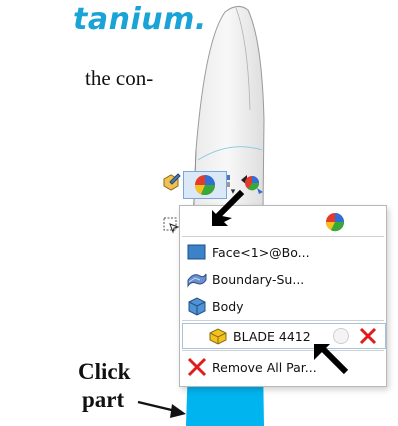 Image resolution: width=398 pixels, height=426 pixels. Describe the element at coordinates (335, 222) in the screenshot. I see `appearance-color-icon` at that location.